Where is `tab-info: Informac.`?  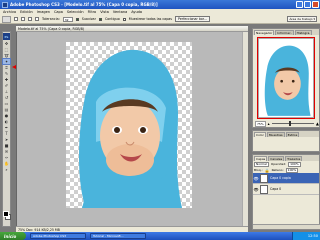
tab-info: Informac. is located at coordinates (284, 32).